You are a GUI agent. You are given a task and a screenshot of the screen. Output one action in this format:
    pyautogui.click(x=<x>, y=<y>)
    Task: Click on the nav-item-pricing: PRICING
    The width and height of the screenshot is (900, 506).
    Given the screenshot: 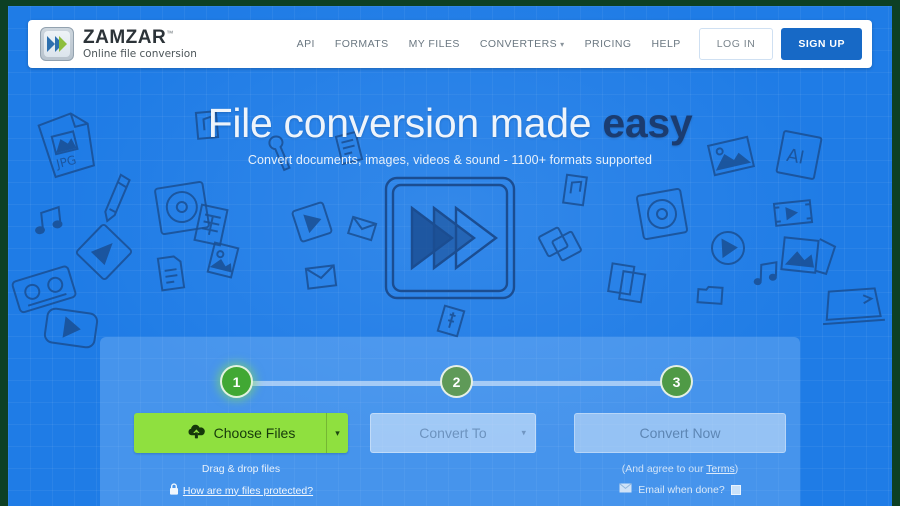 What is the action you would take?
    pyautogui.click(x=608, y=44)
    